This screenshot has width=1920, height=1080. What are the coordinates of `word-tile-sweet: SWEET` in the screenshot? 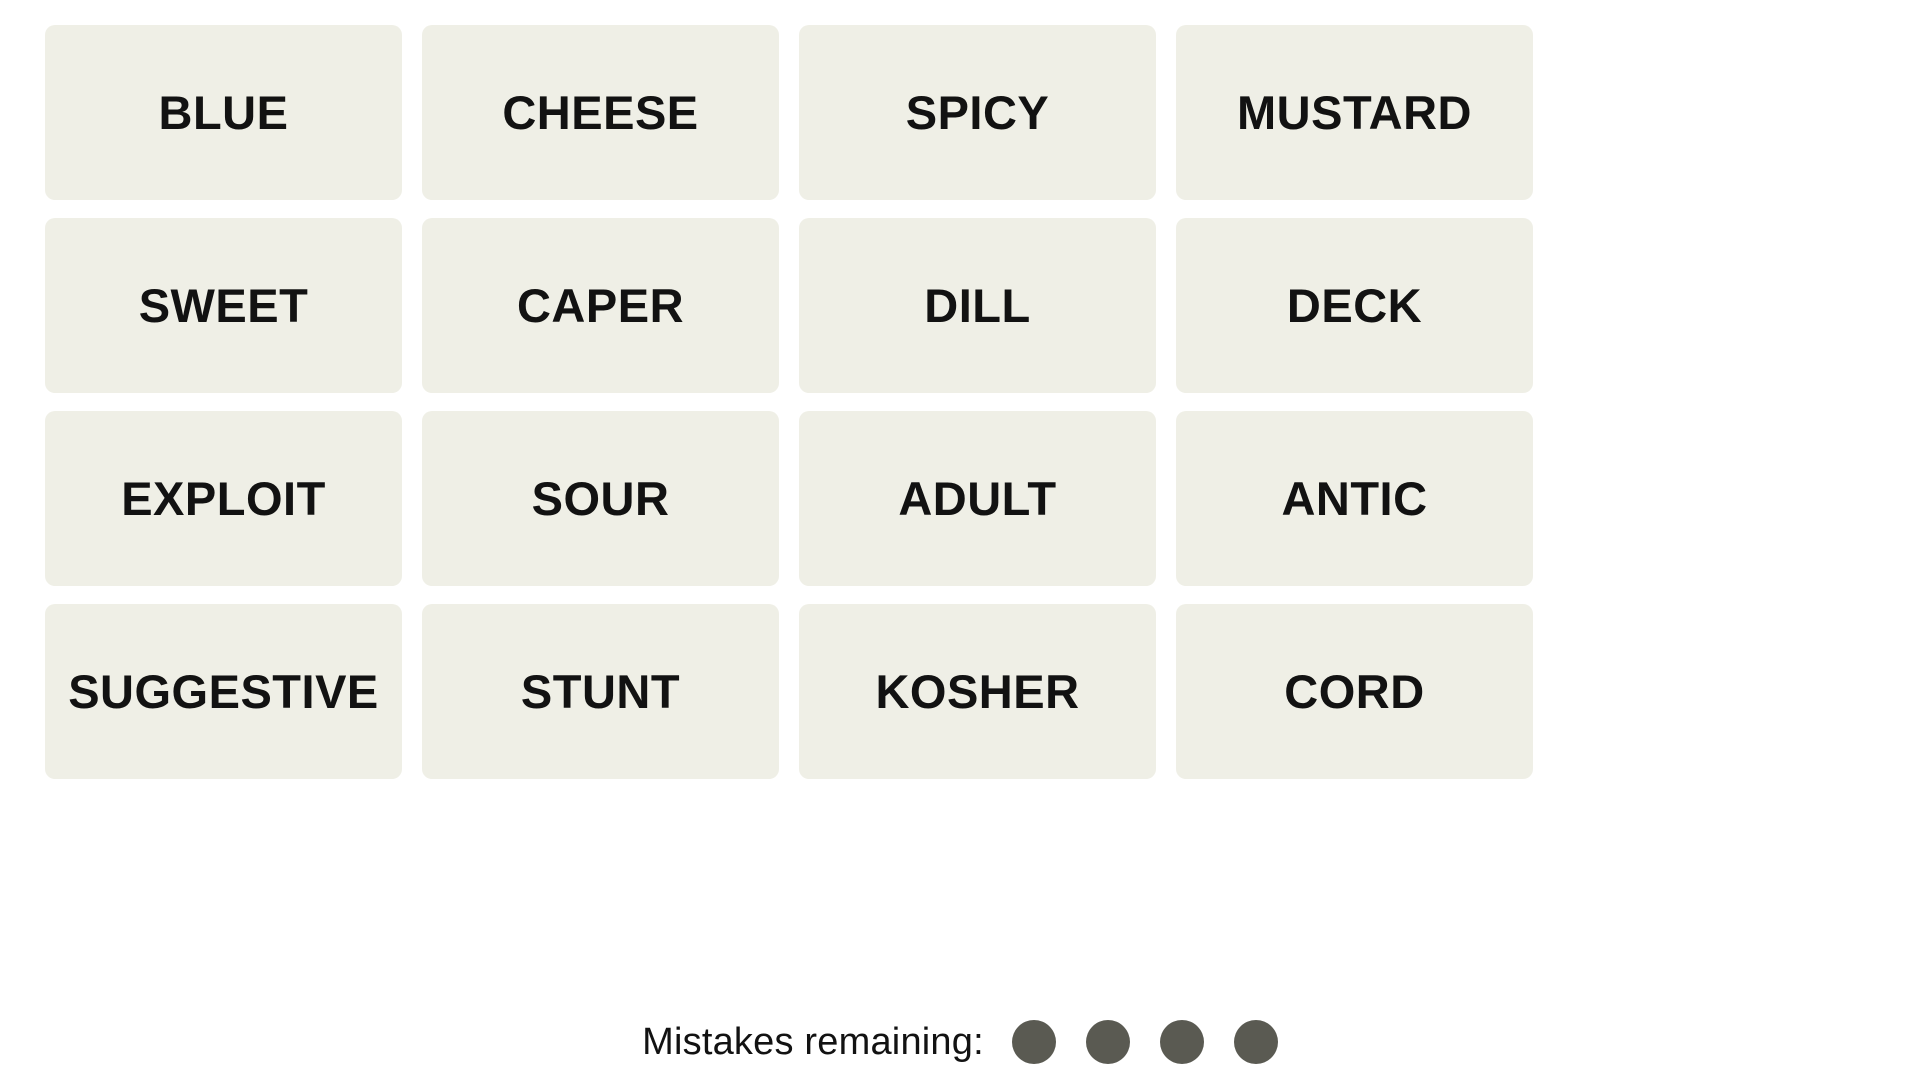 It's located at (223, 305).